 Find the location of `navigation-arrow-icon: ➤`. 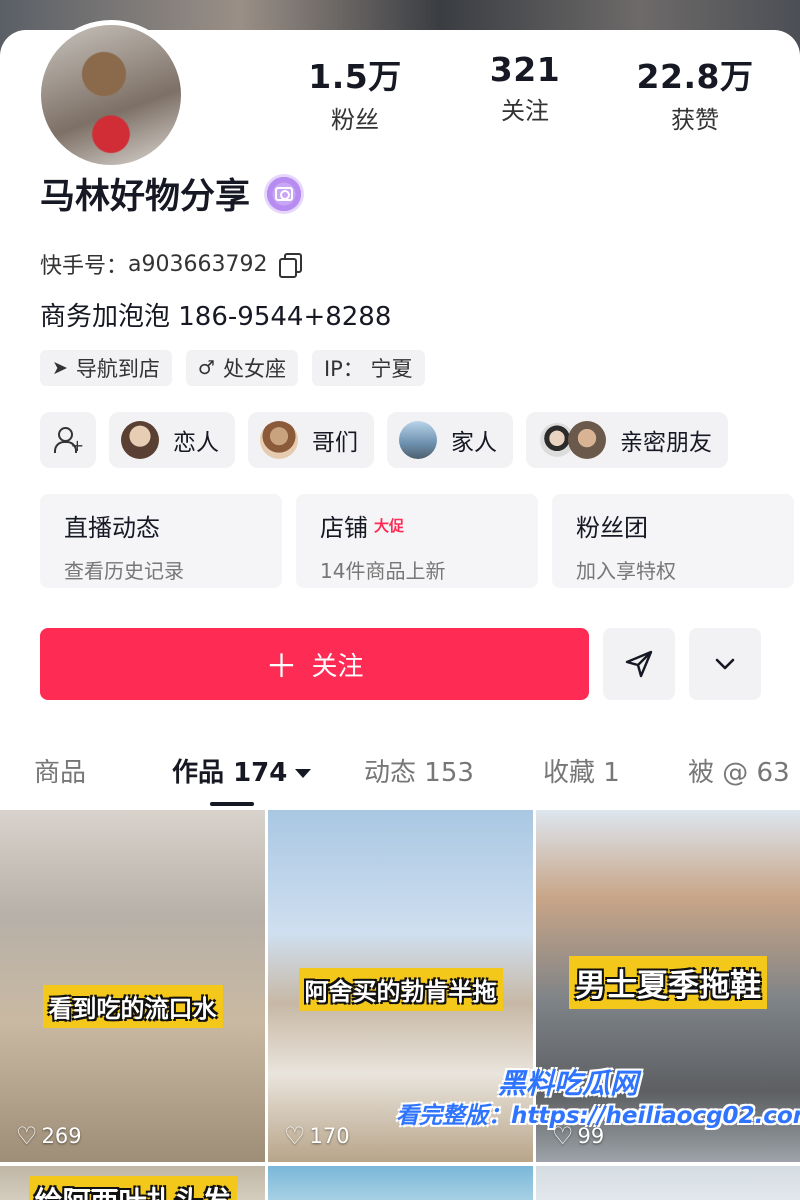

navigation-arrow-icon: ➤ is located at coordinates (60, 368).